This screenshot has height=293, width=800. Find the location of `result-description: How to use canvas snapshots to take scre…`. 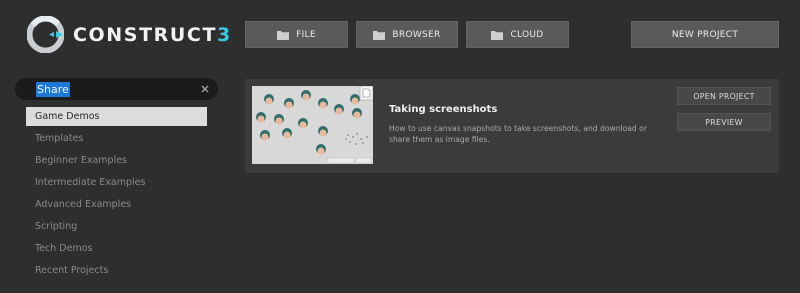

result-description: How to use canvas snapshots to take scre… is located at coordinates (518, 134).